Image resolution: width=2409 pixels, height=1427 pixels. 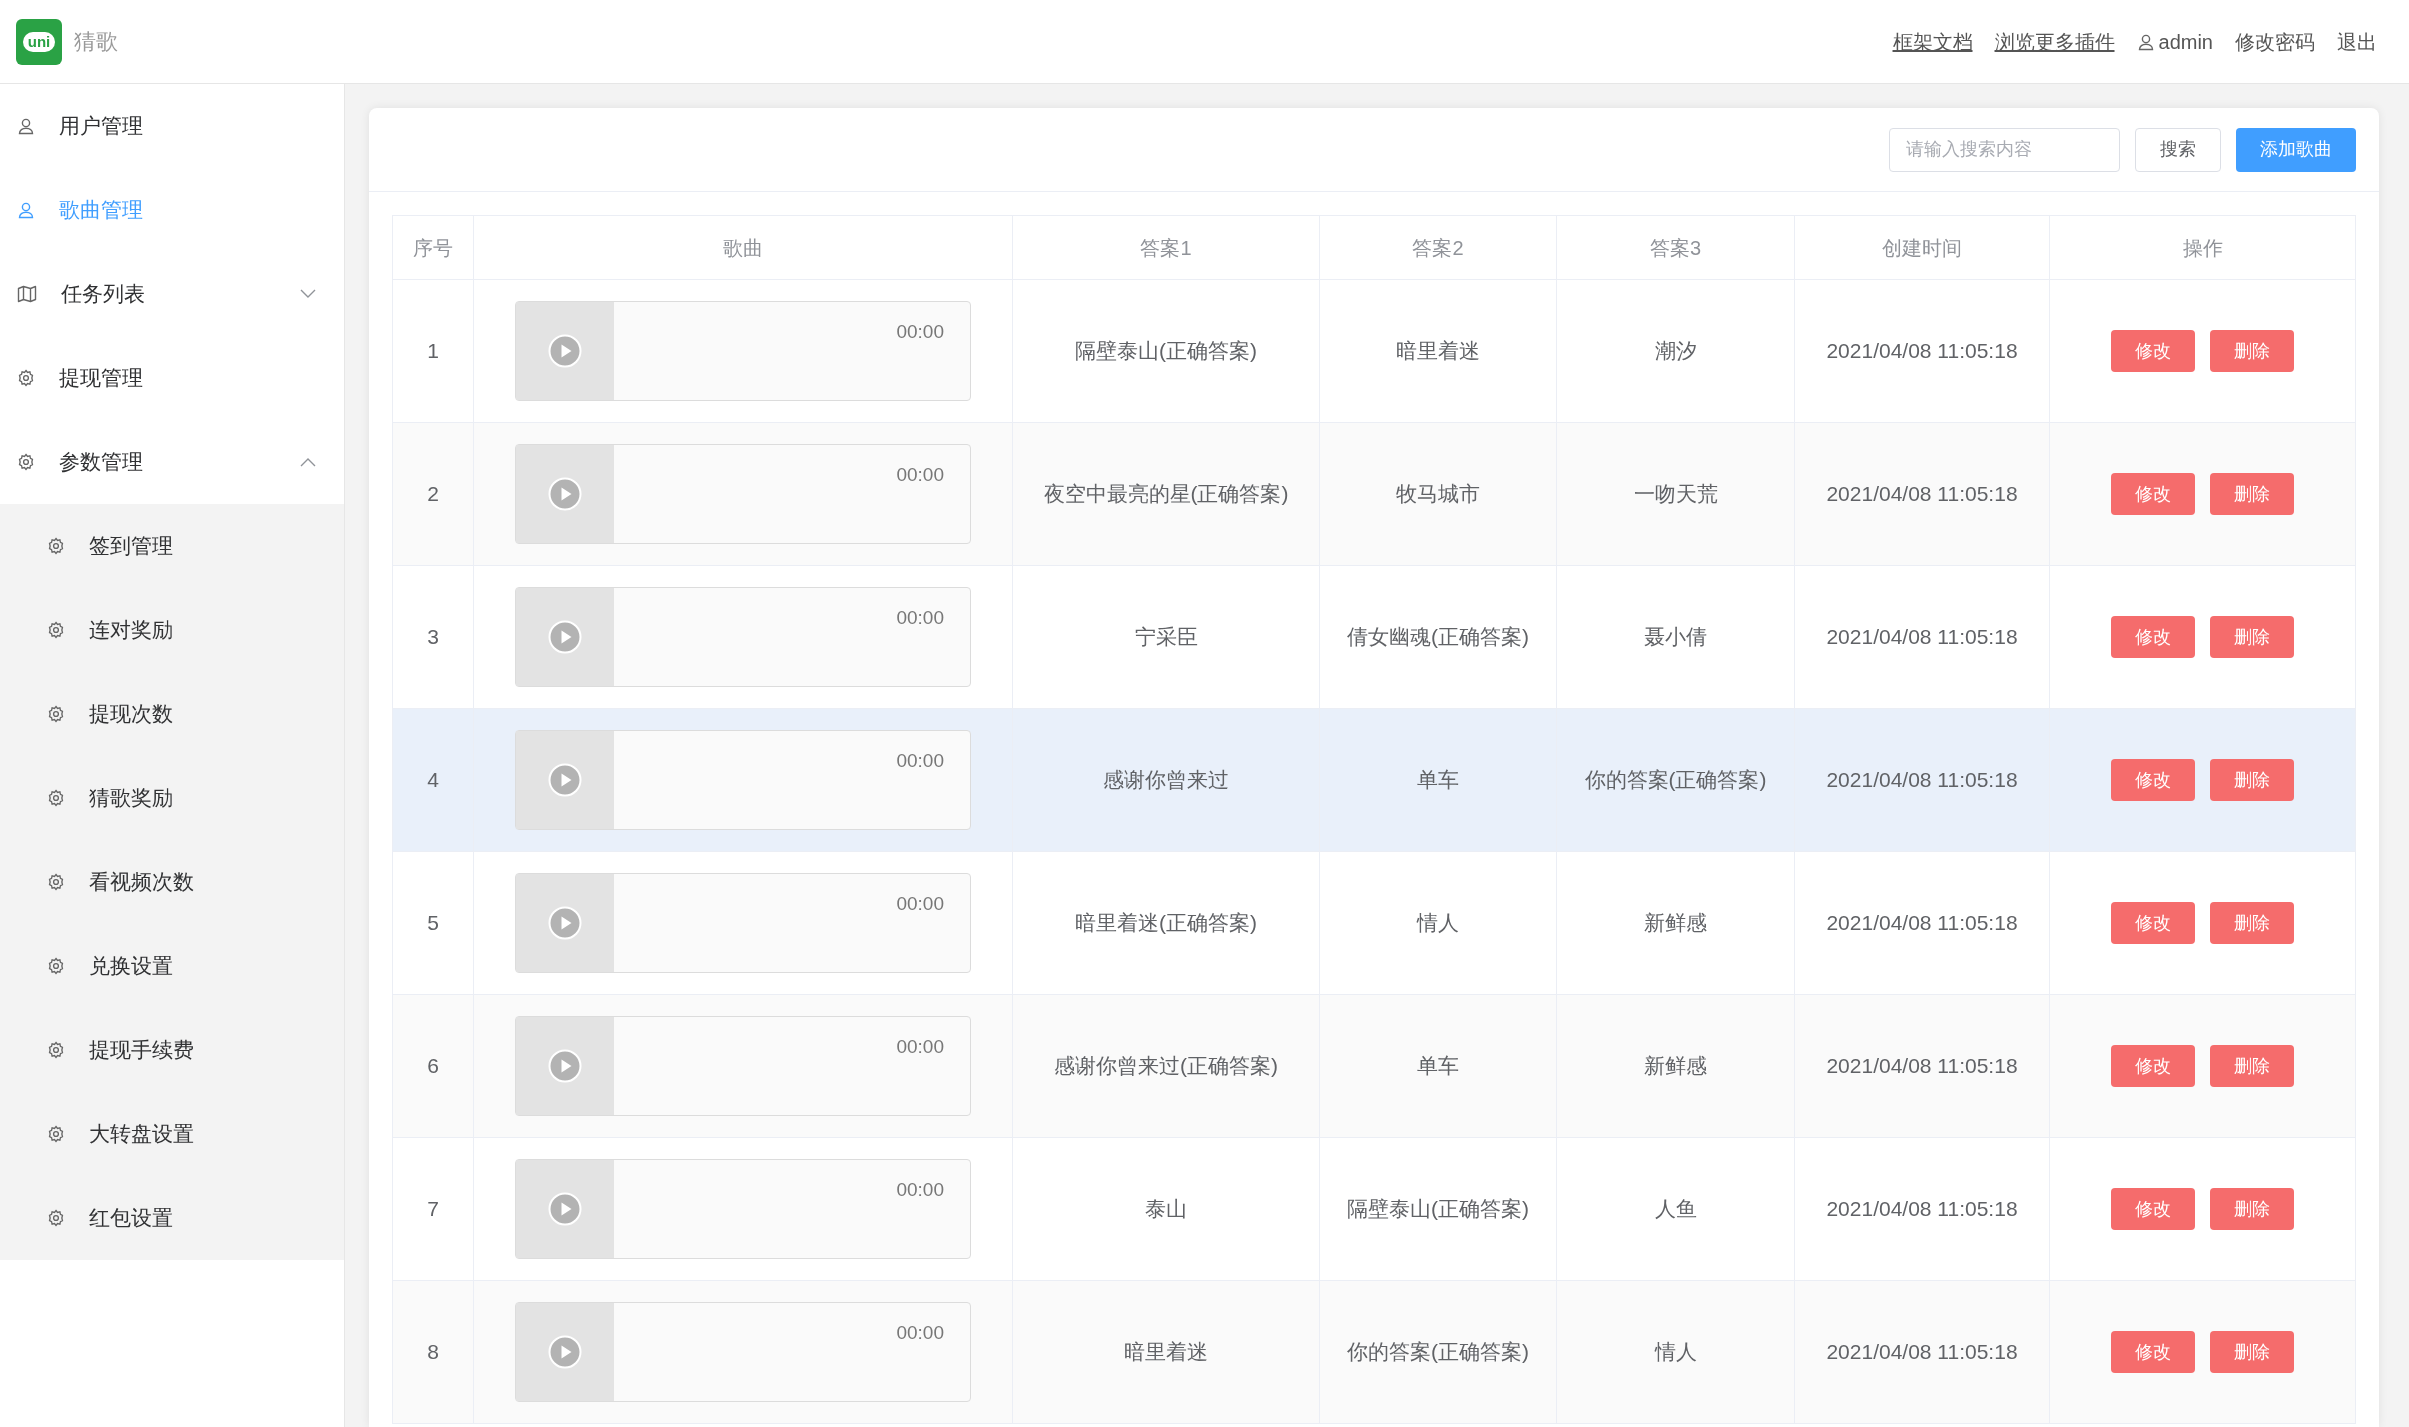 What do you see at coordinates (1675, 1352) in the screenshot?
I see `table-cell: 情人` at bounding box center [1675, 1352].